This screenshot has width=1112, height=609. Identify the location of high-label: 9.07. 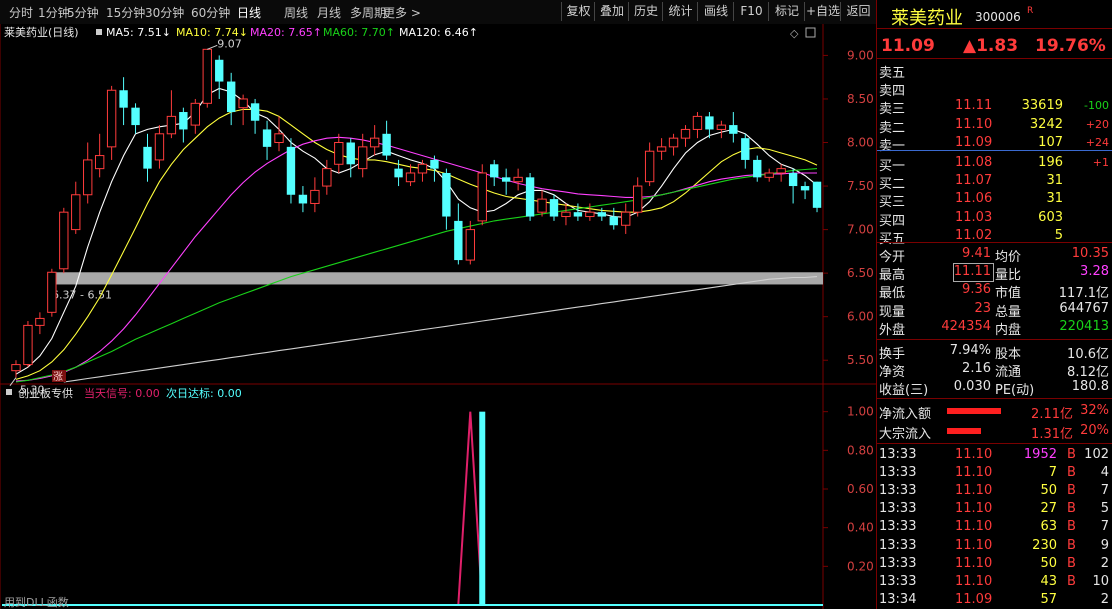
(229, 43).